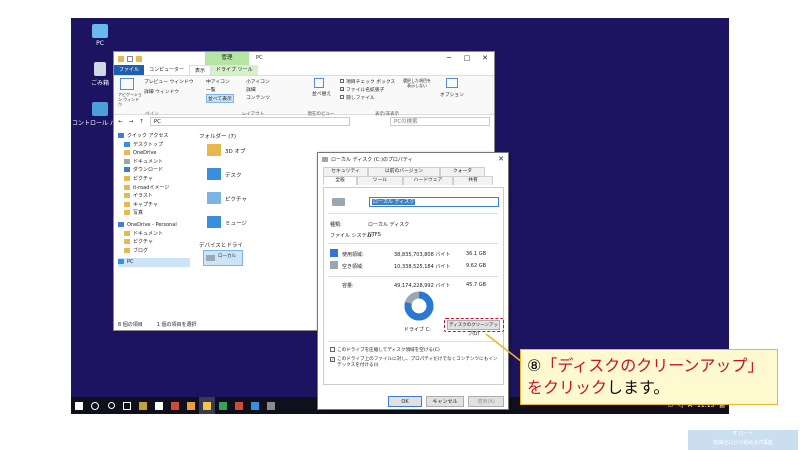  I want to click on nav-item-photos: 写真, so click(154, 213).